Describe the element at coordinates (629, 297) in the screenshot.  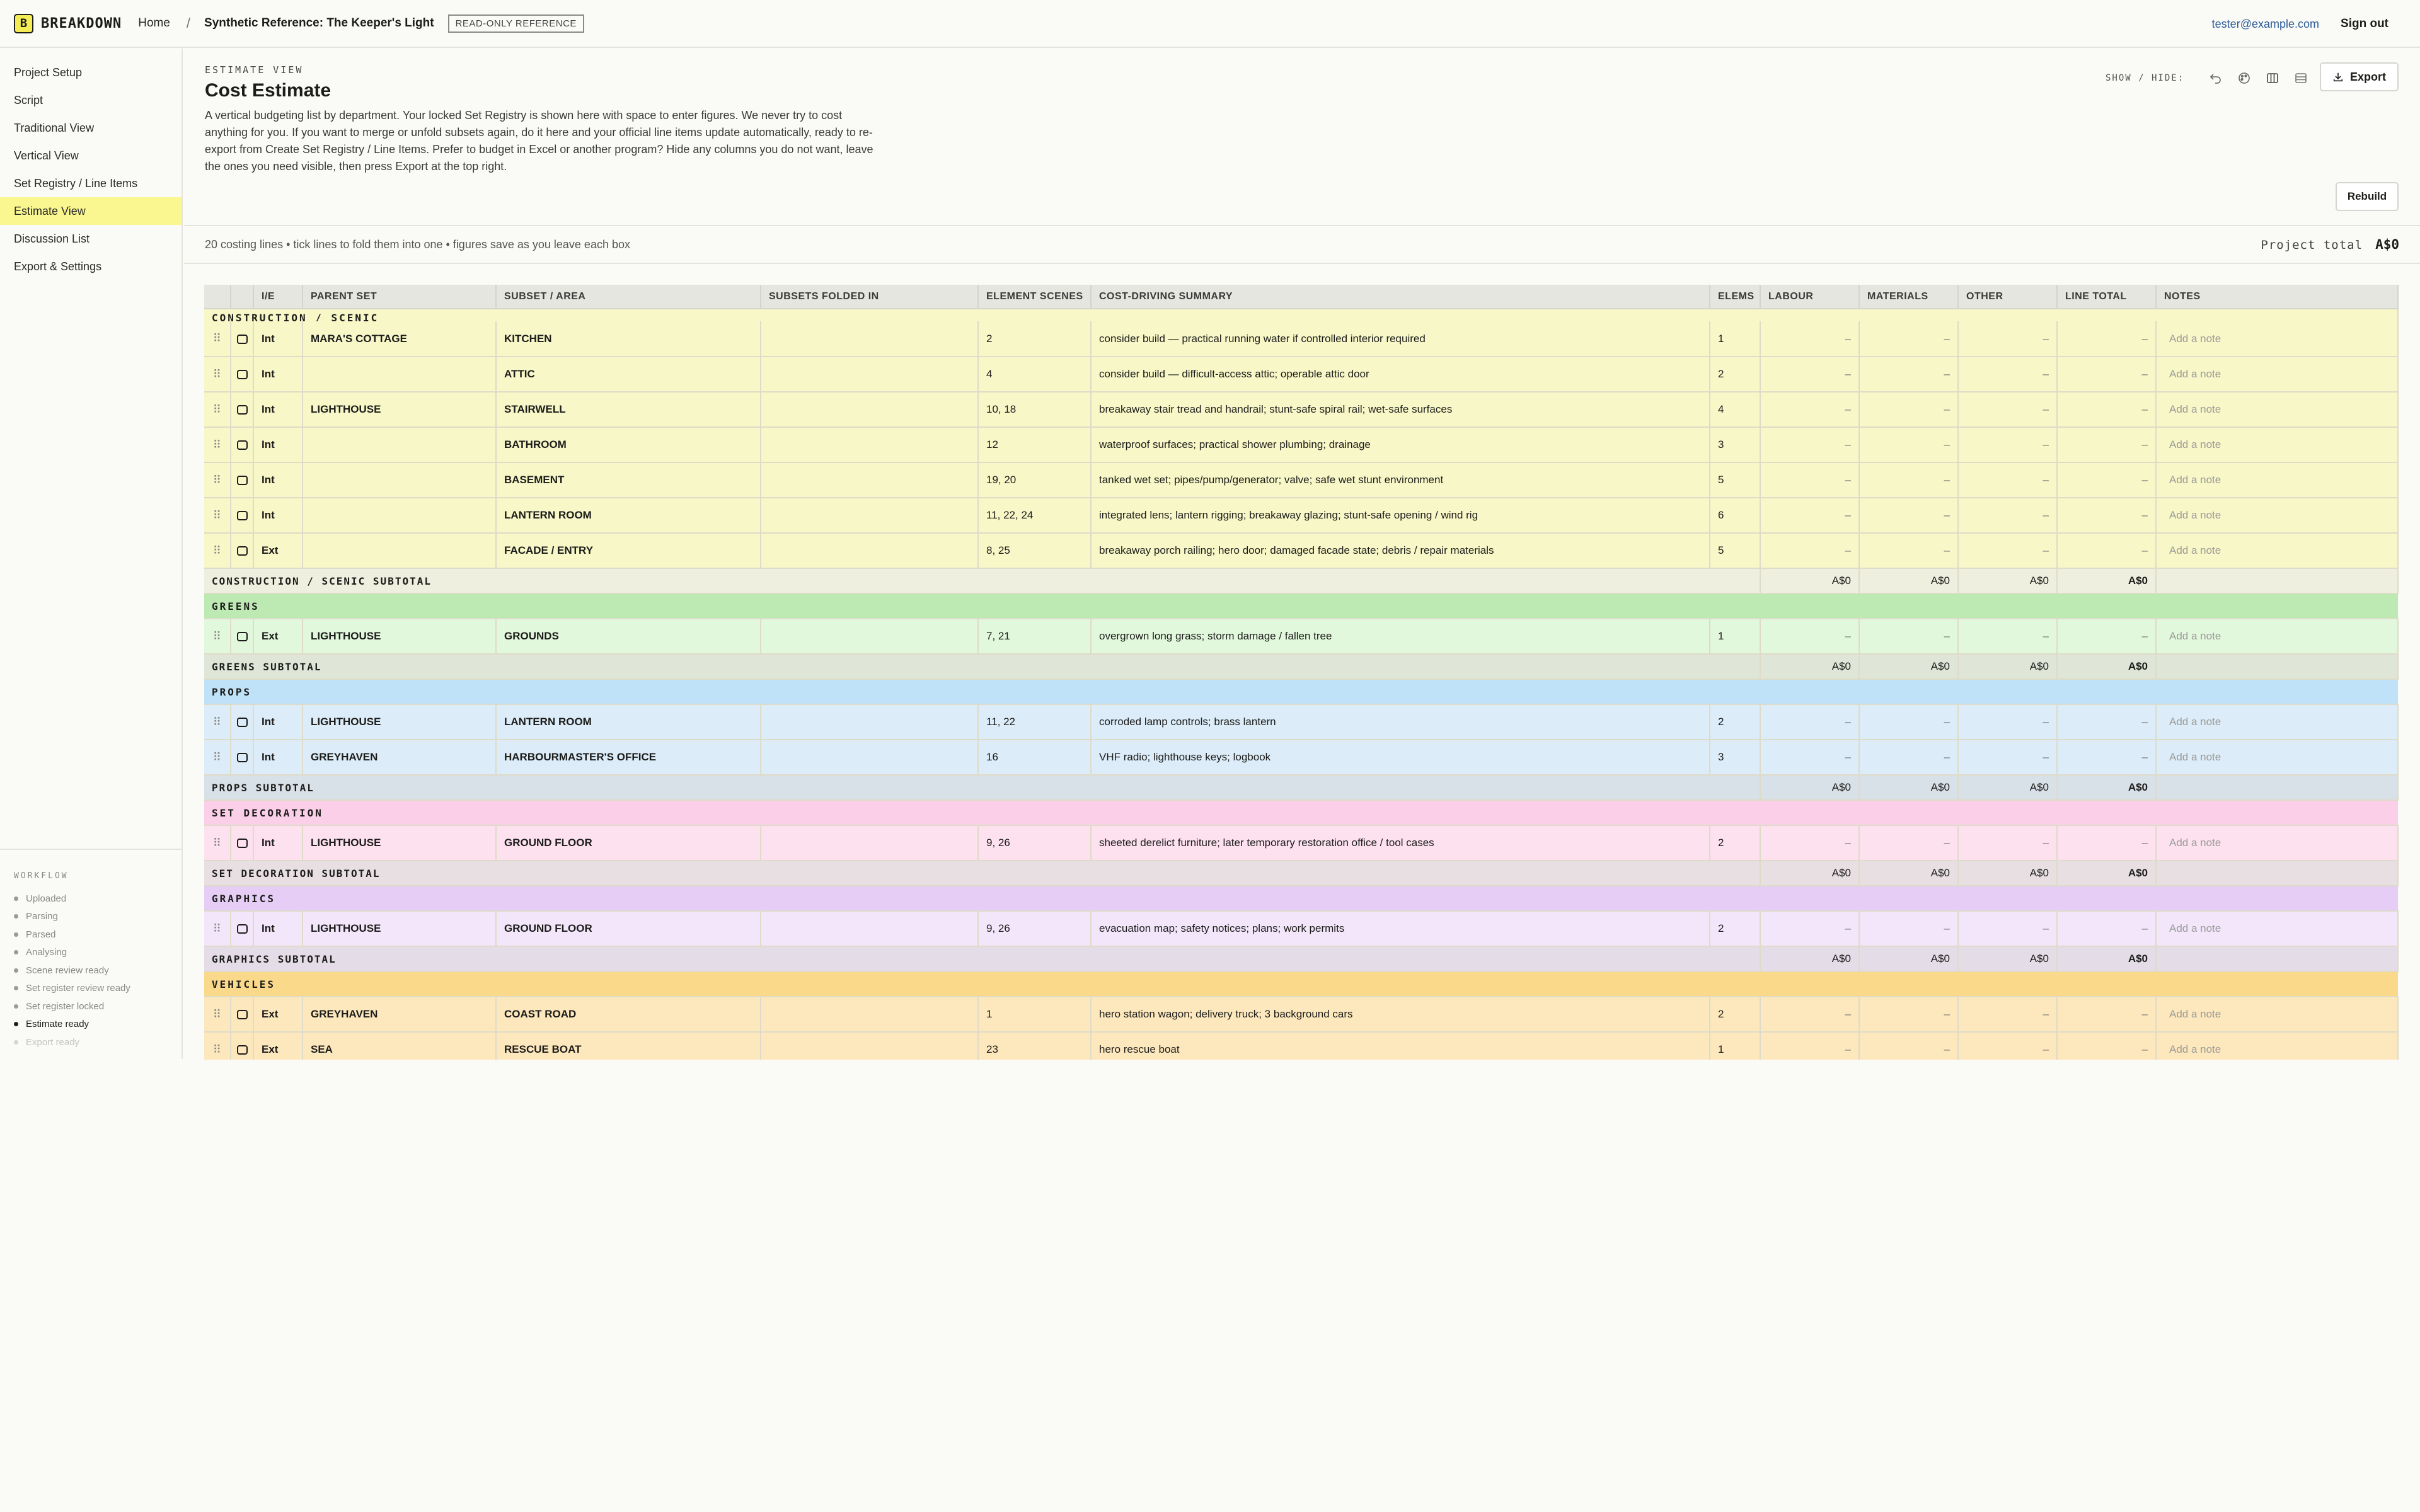
I see `column-header-subset: SUBSET / AREA` at that location.